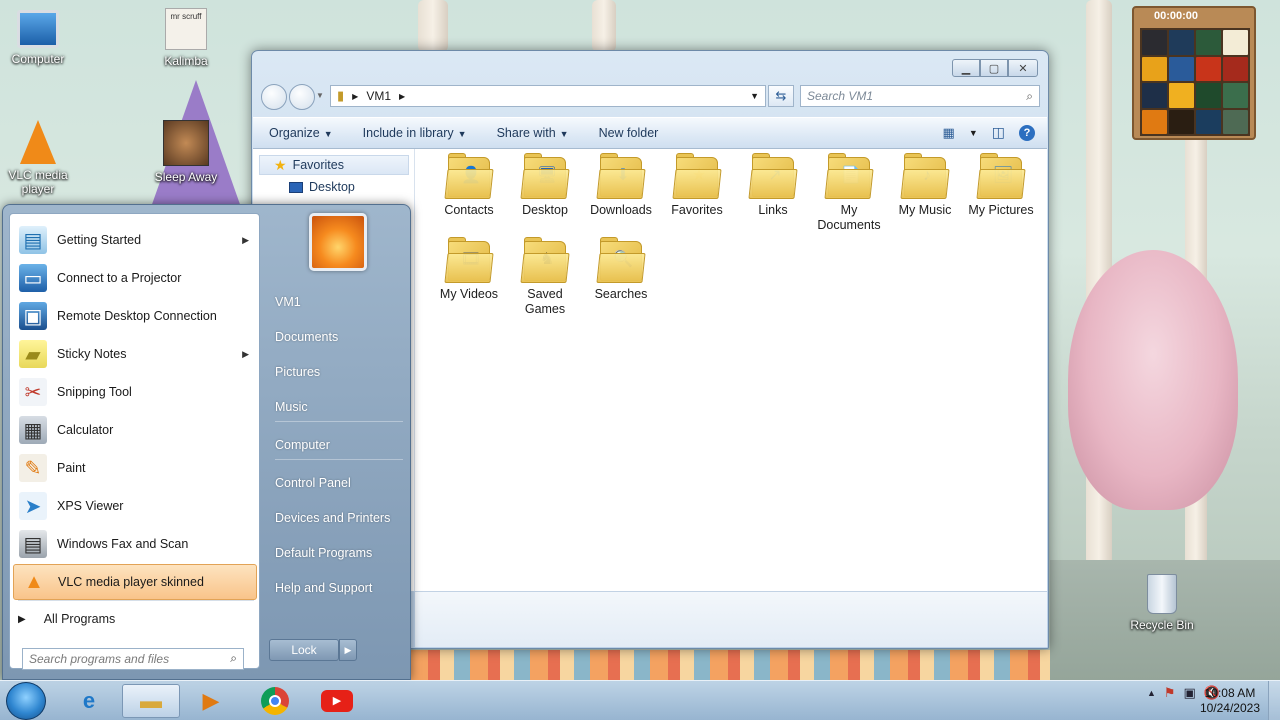 This screenshot has height=720, width=1280. What do you see at coordinates (469, 176) in the screenshot?
I see `folder-icon: 👤` at bounding box center [469, 176].